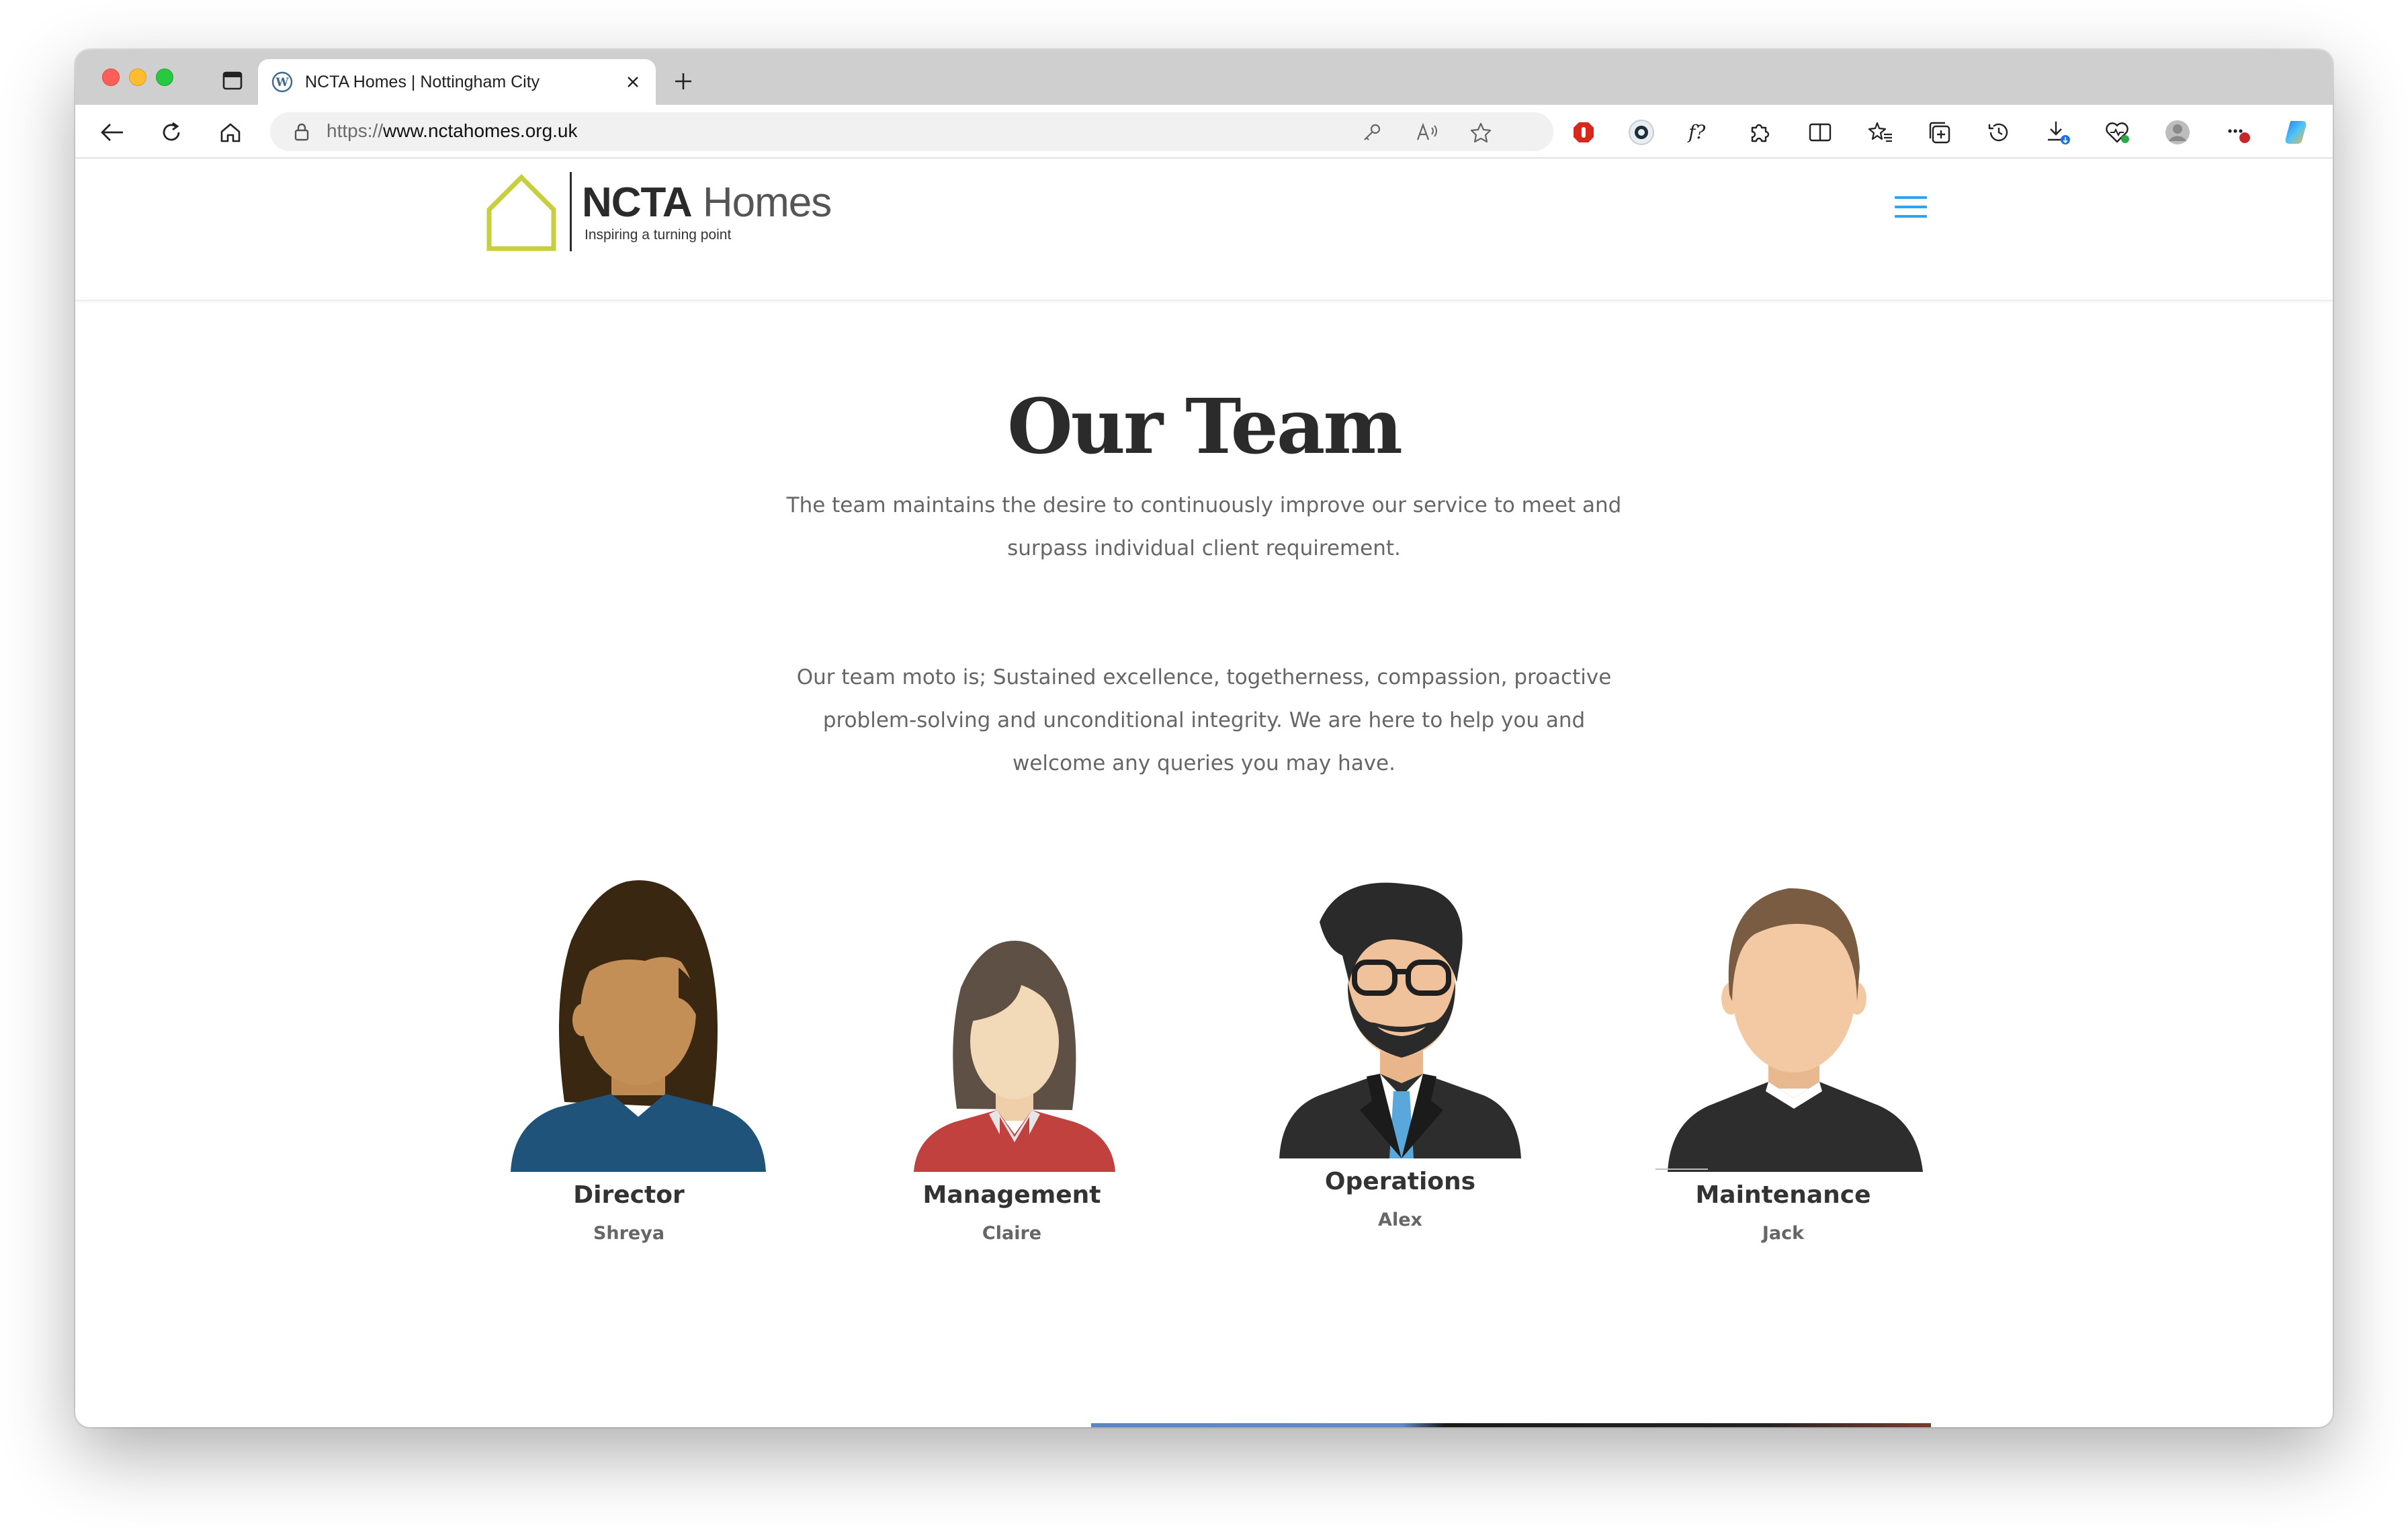  What do you see at coordinates (1911, 210) in the screenshot?
I see `menu-hamburger-icon` at bounding box center [1911, 210].